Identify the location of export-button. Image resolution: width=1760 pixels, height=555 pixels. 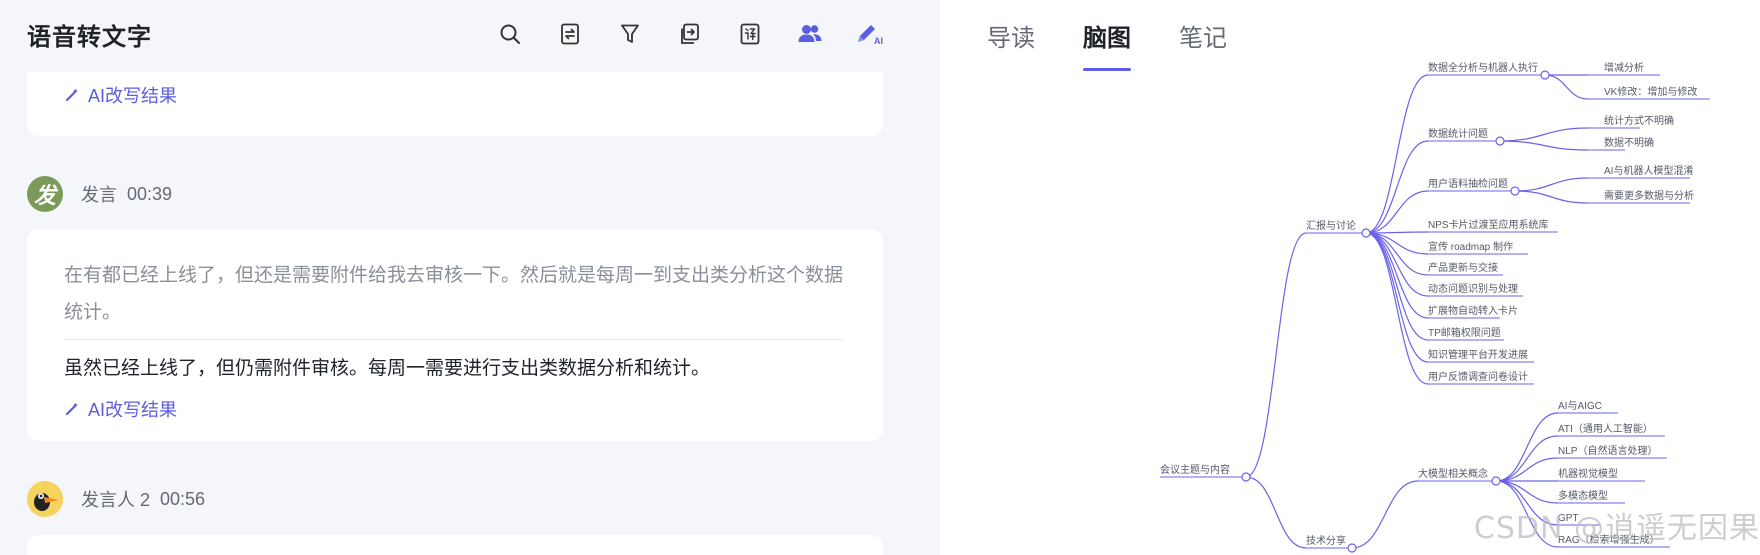
(690, 34).